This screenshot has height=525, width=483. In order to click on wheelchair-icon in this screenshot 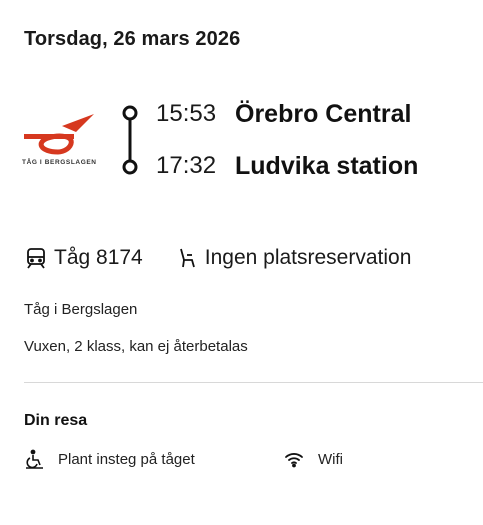, I will do `click(34, 459)`.